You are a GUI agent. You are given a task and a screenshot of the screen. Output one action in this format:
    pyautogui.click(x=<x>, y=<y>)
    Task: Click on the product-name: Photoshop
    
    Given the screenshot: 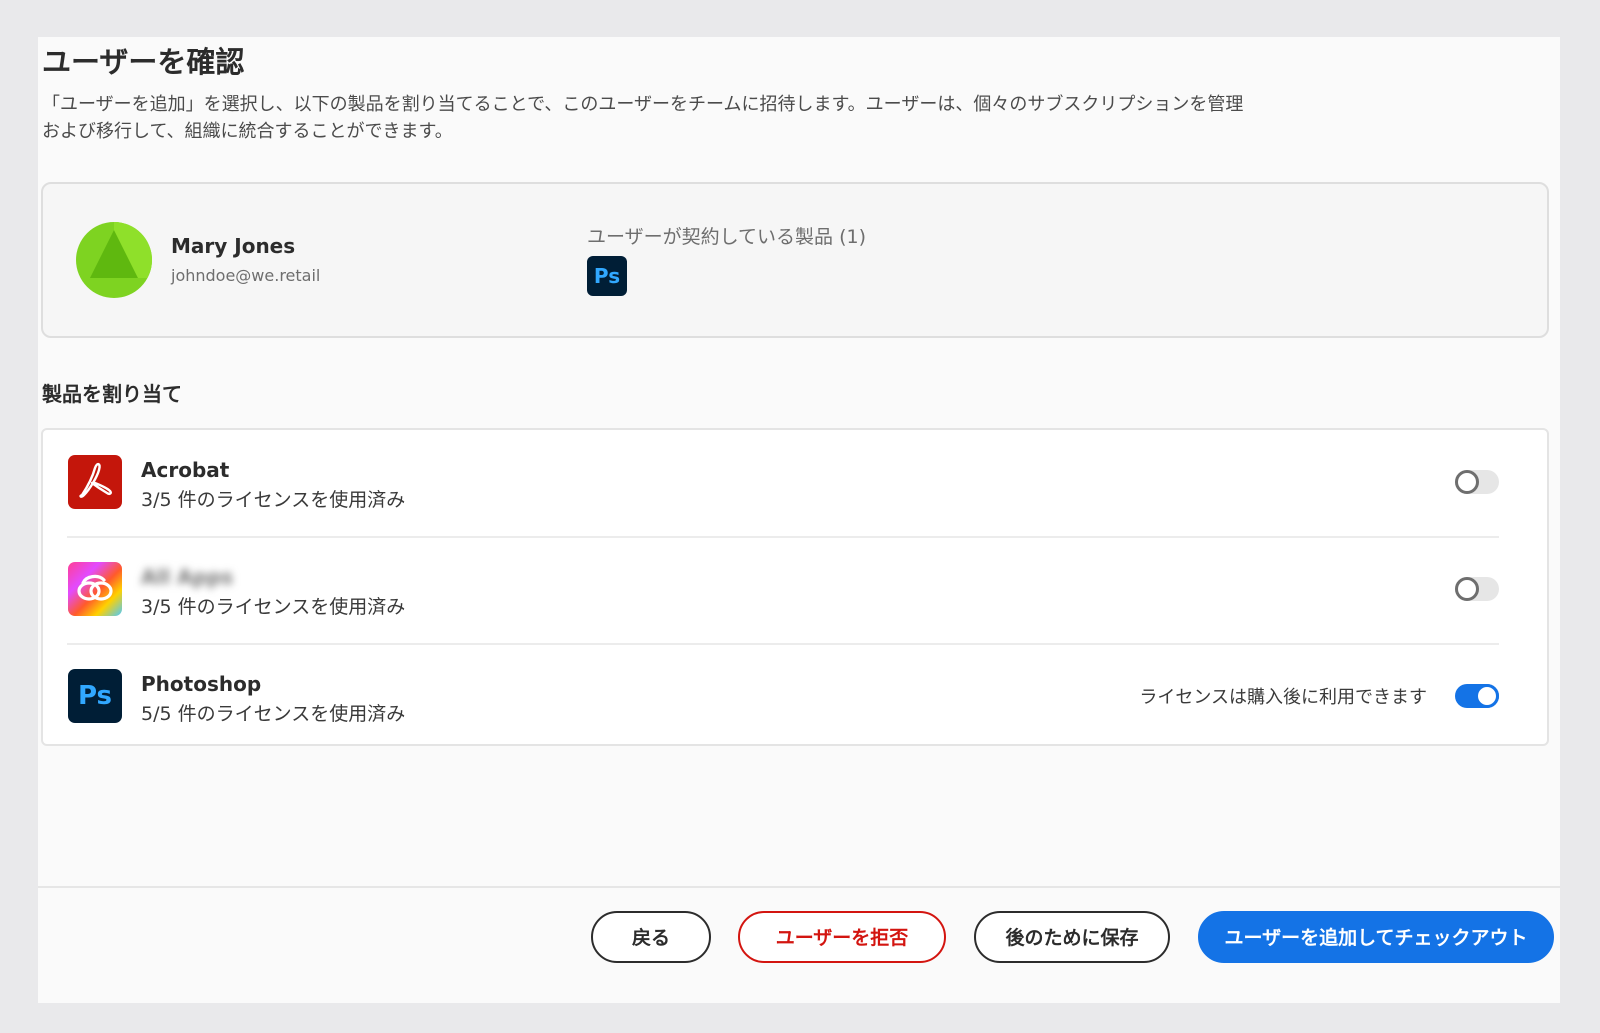 What is the action you would take?
    pyautogui.click(x=201, y=684)
    